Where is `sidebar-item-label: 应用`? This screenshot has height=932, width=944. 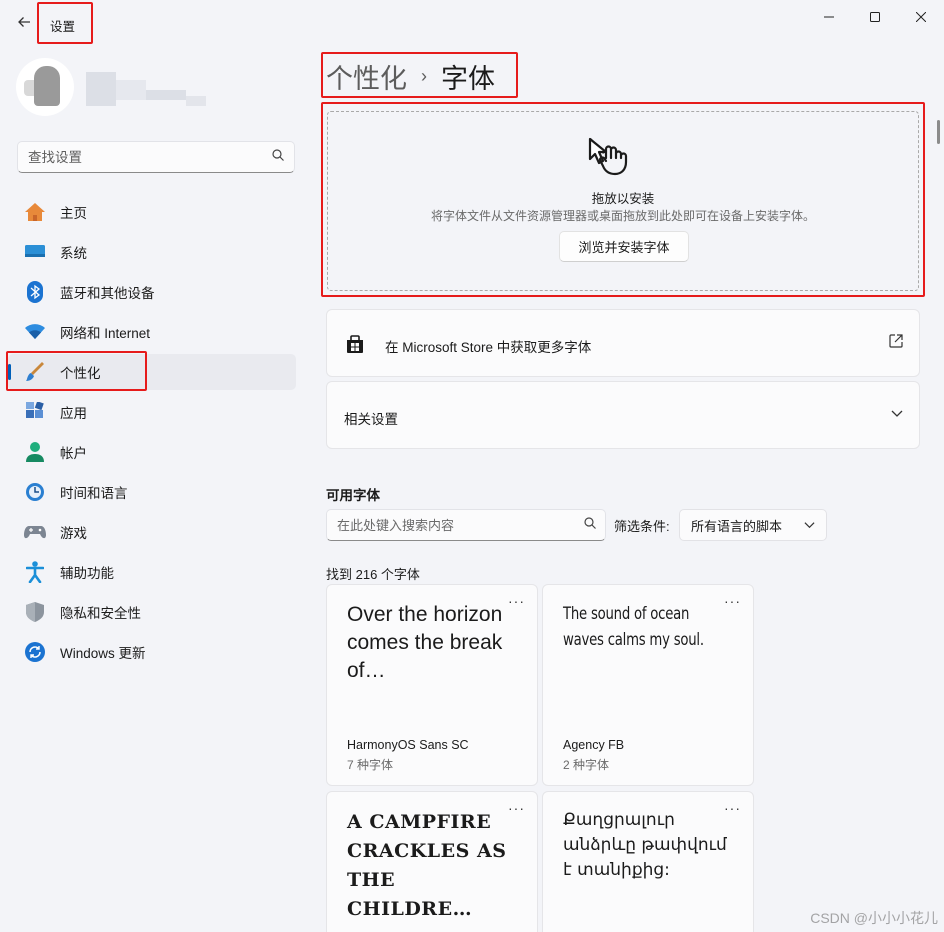
sidebar-item-label: 应用 is located at coordinates (73, 413).